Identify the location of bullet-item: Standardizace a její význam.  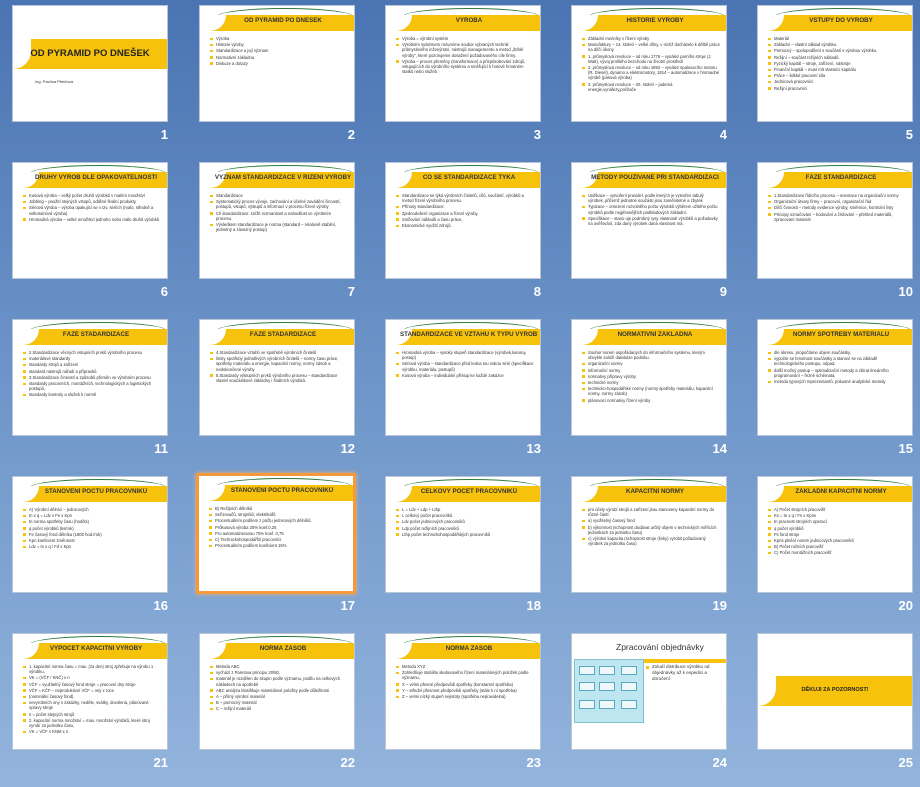
(279, 50).